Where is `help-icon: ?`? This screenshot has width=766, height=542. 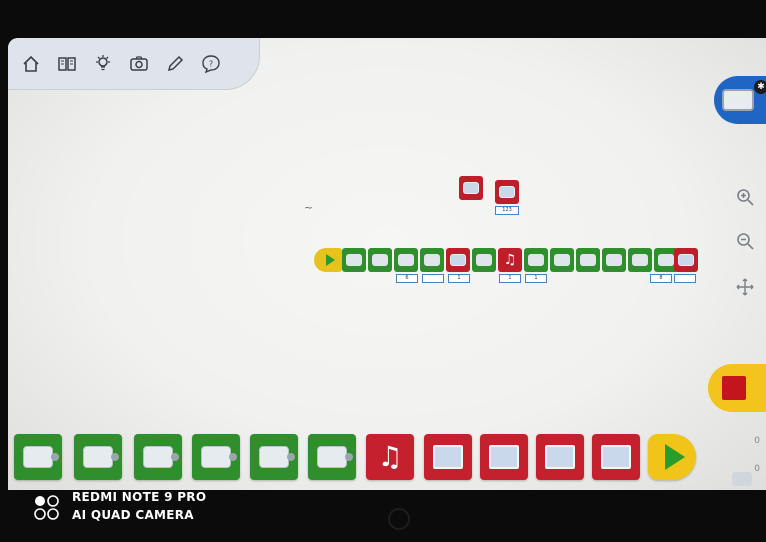 help-icon: ? is located at coordinates (211, 64).